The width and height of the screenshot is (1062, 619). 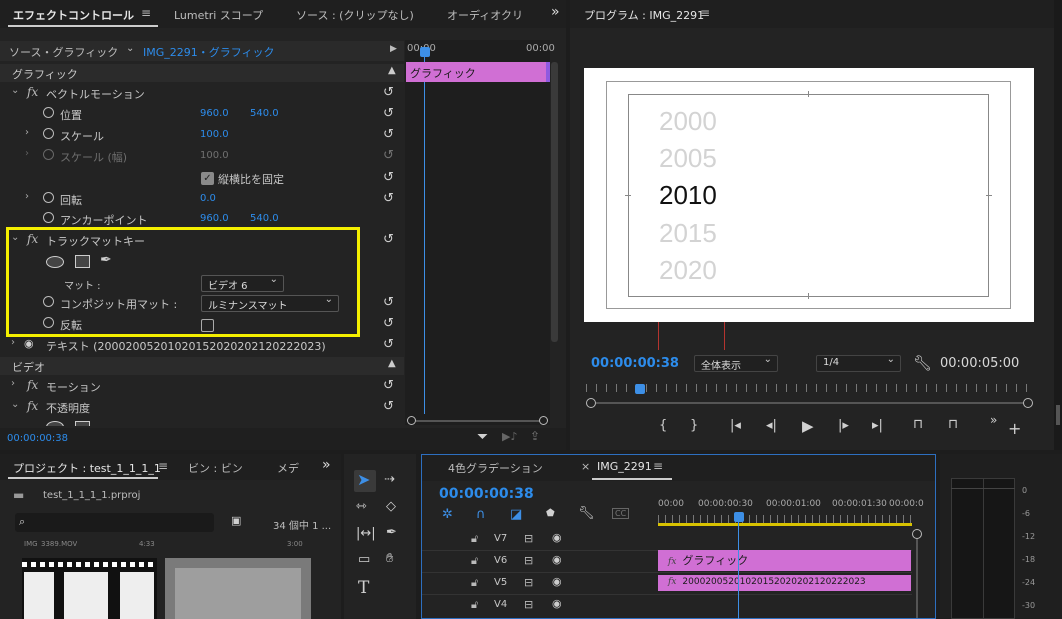 I want to click on captions-icon: CC, so click(x=621, y=513).